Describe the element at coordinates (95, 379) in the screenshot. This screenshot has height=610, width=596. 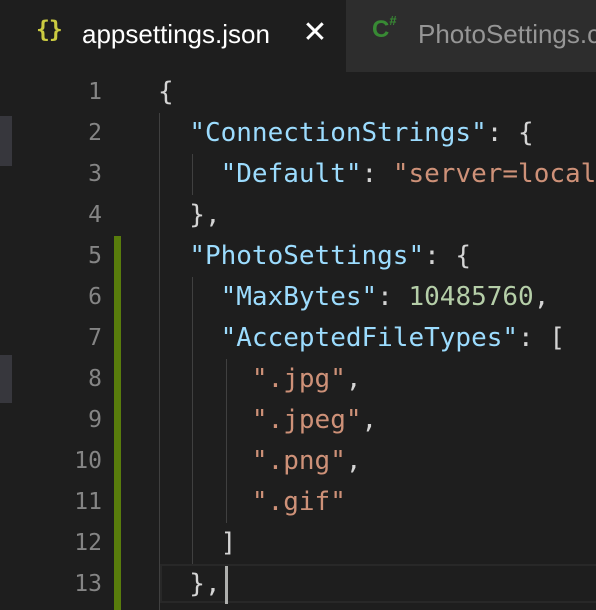
I see `line-number: 8` at that location.